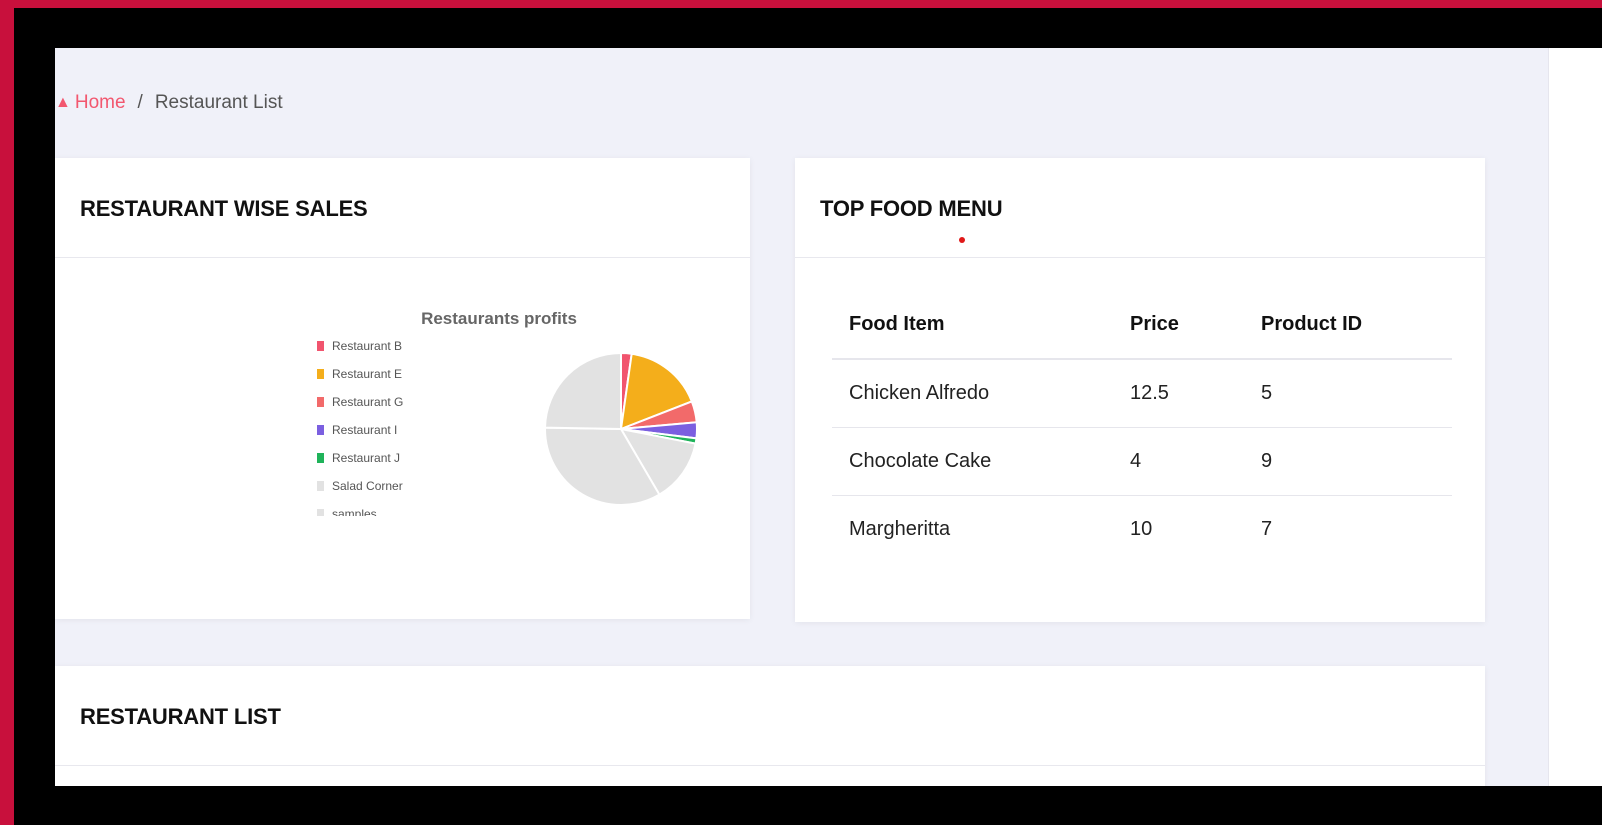  Describe the element at coordinates (63, 103) in the screenshot. I see `home-icon: ▲` at that location.